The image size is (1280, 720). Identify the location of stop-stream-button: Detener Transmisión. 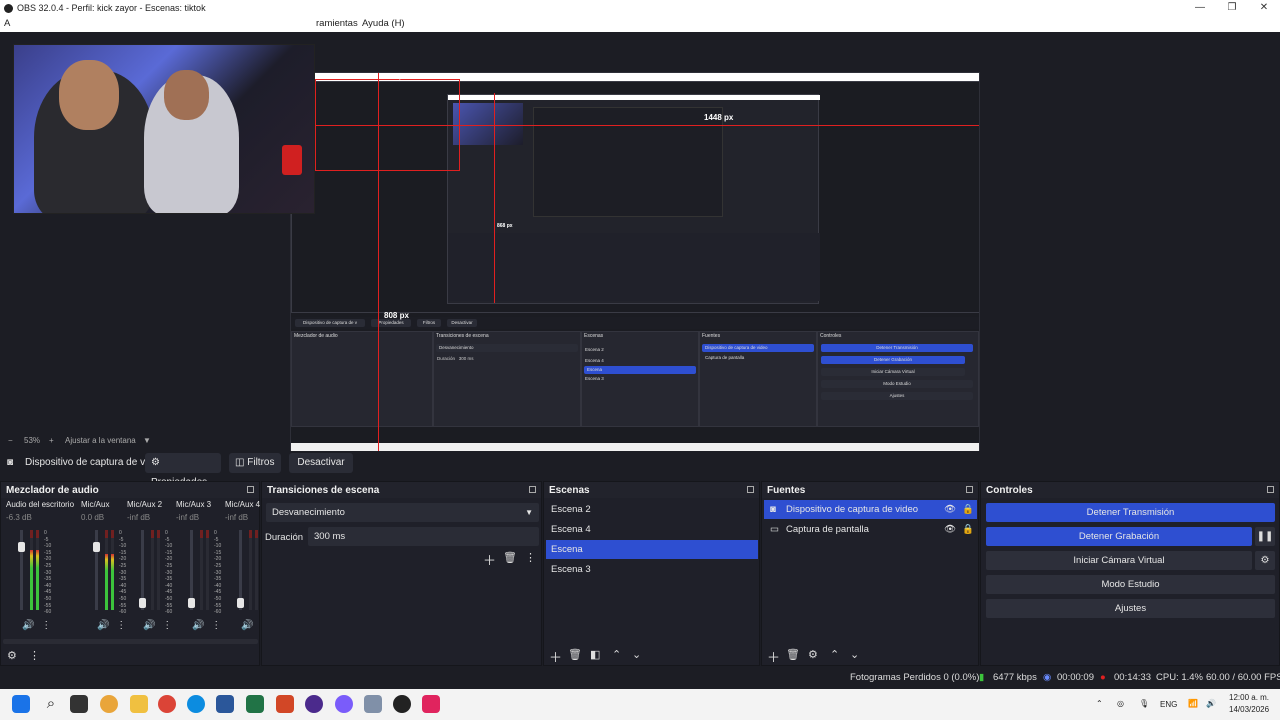
(1130, 512).